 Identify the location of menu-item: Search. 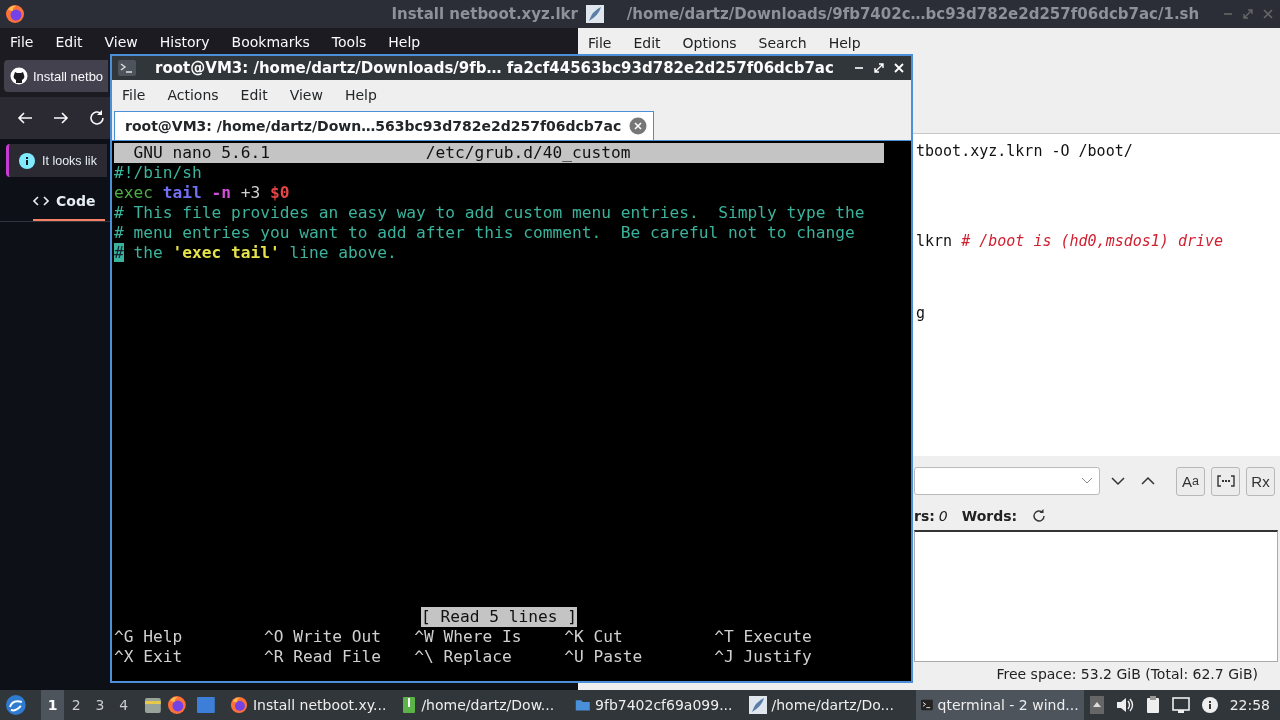
(783, 43).